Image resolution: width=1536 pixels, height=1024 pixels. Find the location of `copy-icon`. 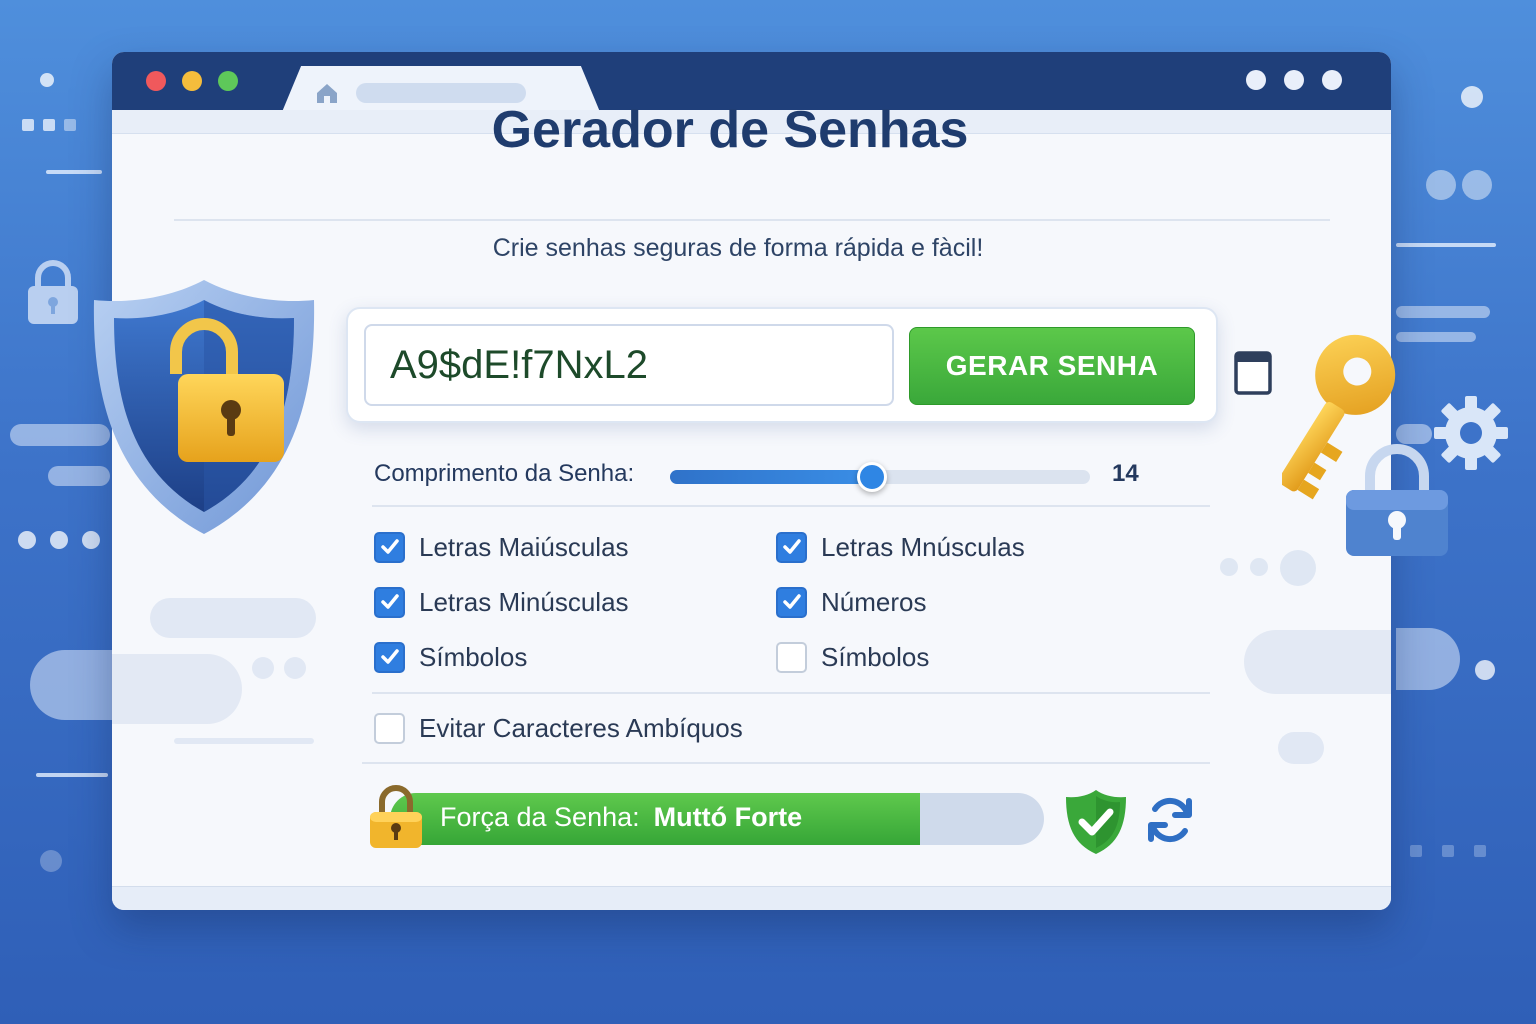

copy-icon is located at coordinates (1253, 373).